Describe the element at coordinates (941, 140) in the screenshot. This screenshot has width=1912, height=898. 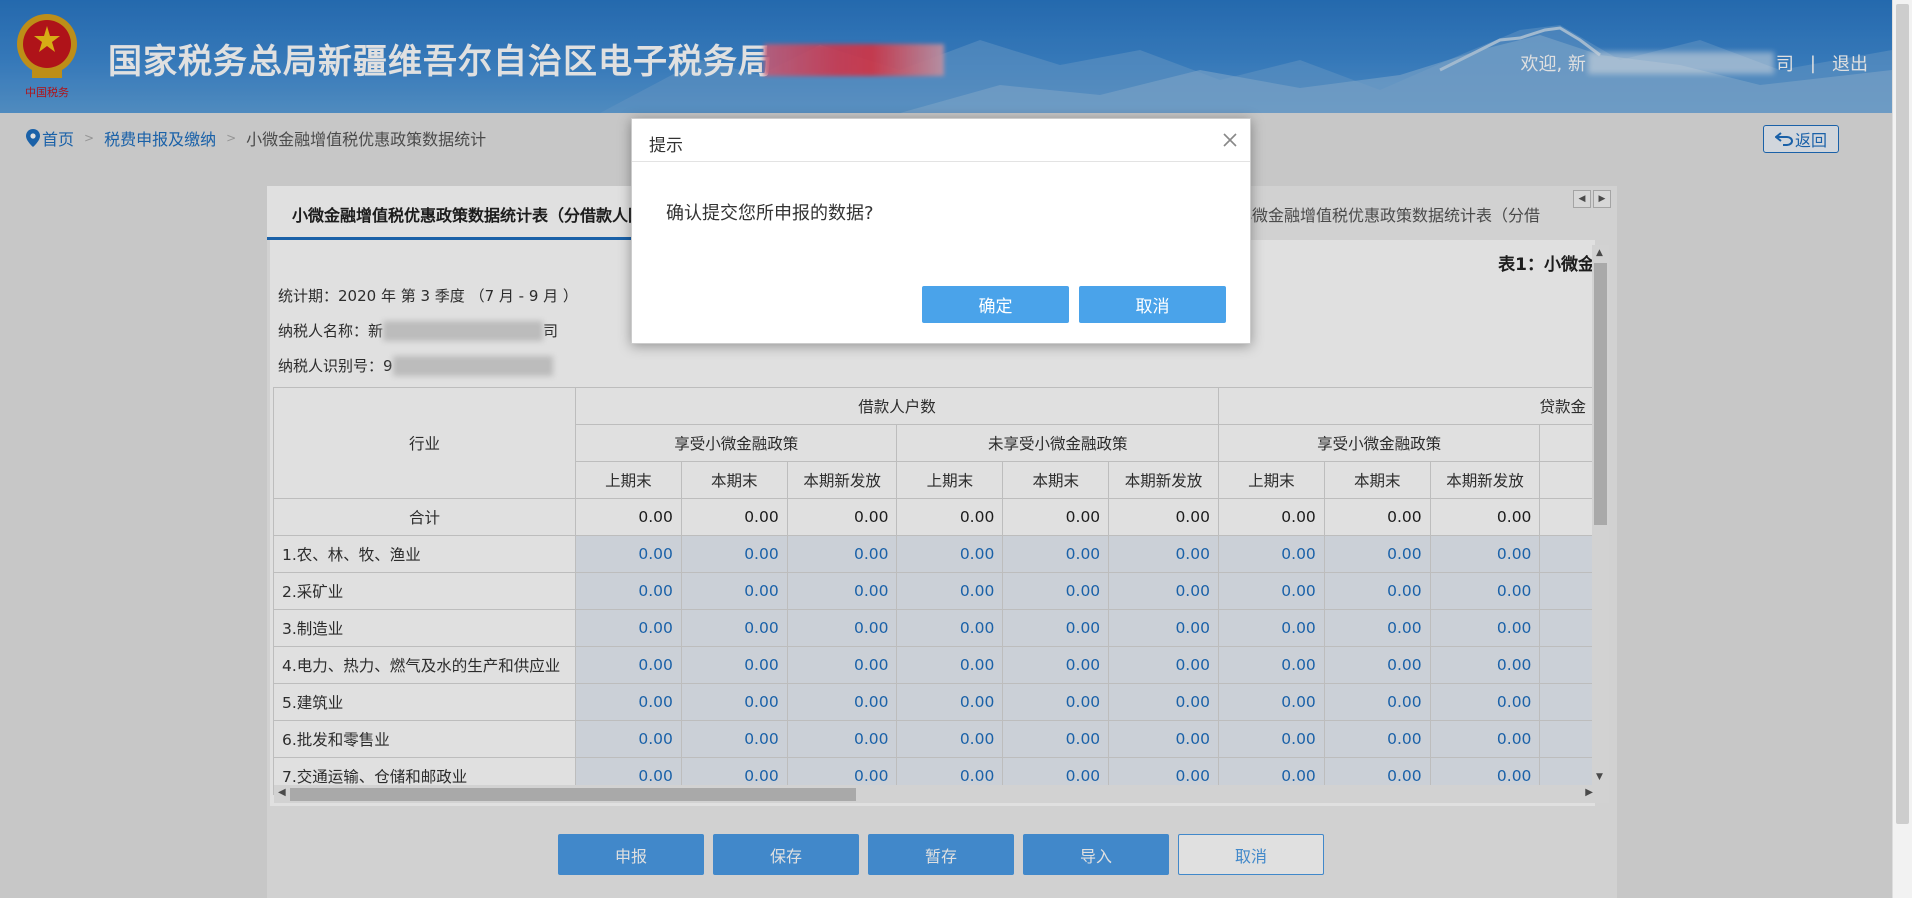
I see `dialog-title-bar: 提示` at that location.